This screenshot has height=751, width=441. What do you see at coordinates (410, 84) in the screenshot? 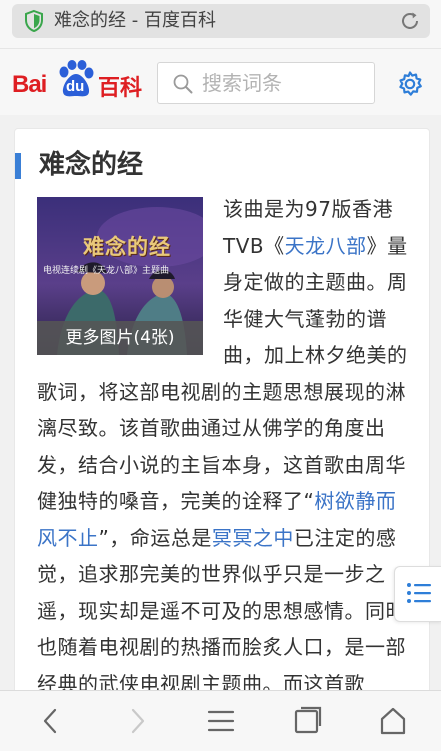
I see `gear-icon` at bounding box center [410, 84].